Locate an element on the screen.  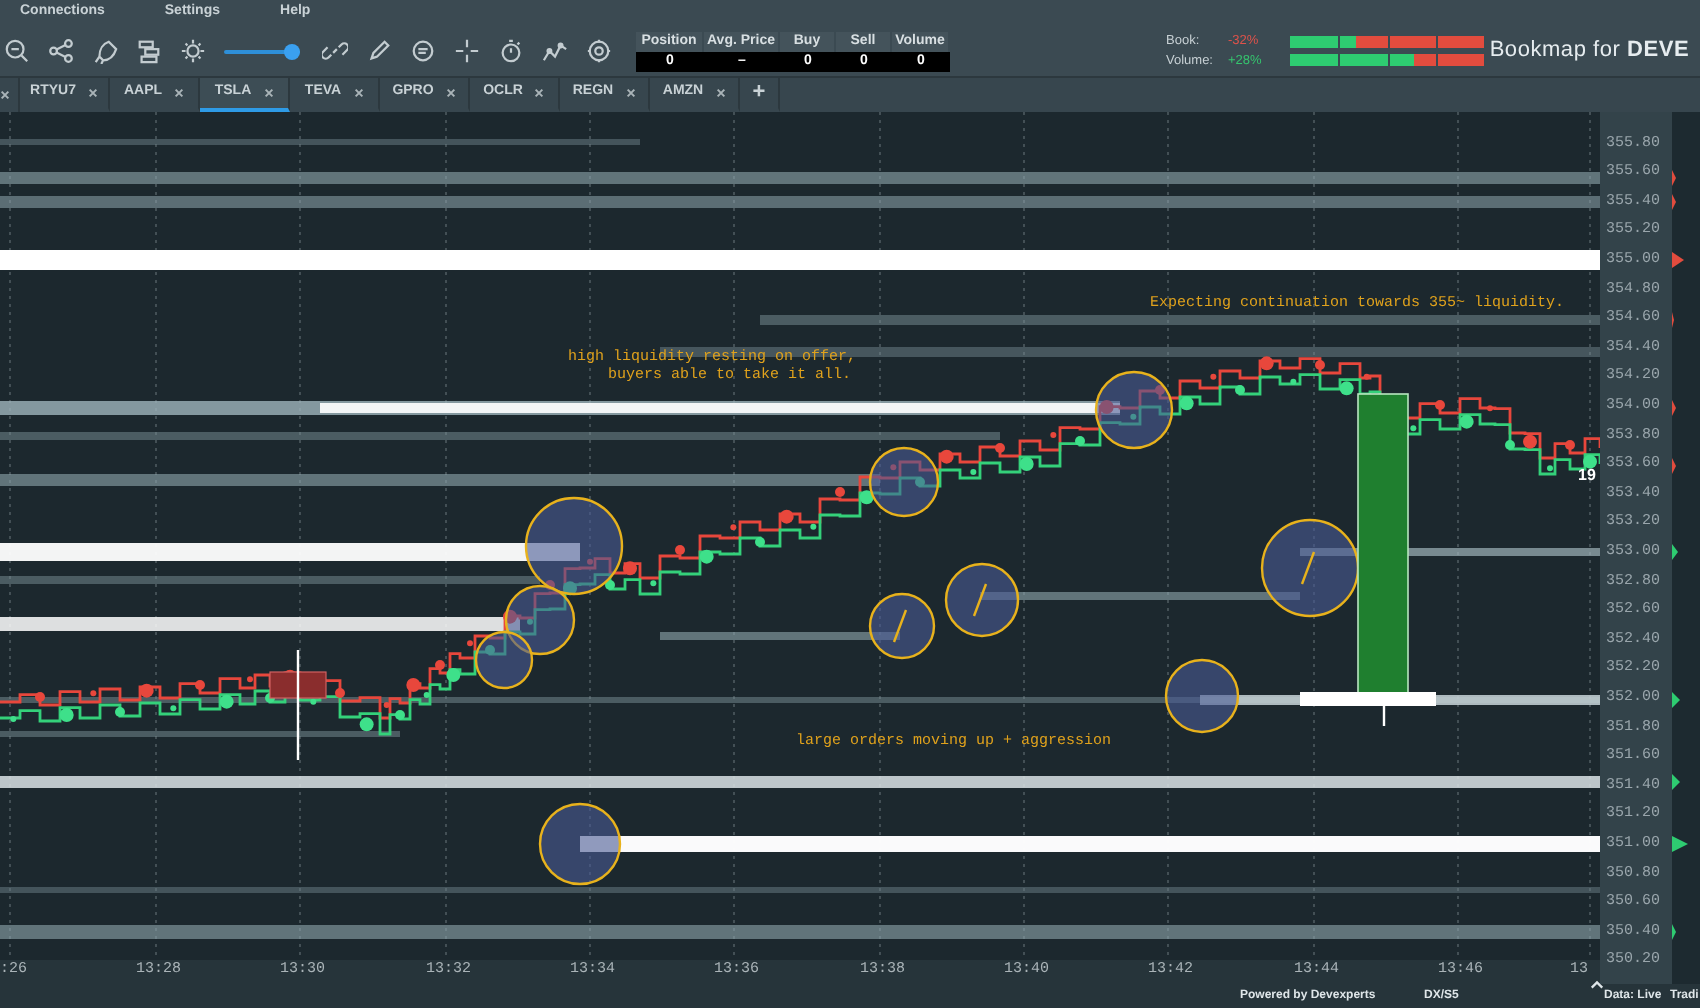
brightness-icon is located at coordinates (193, 51).